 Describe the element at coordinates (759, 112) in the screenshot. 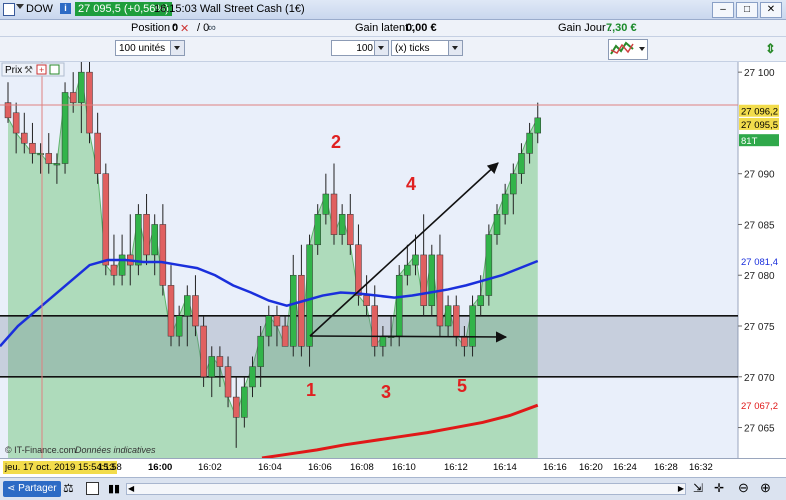

I see `last-price-marker: 27 096,2` at that location.